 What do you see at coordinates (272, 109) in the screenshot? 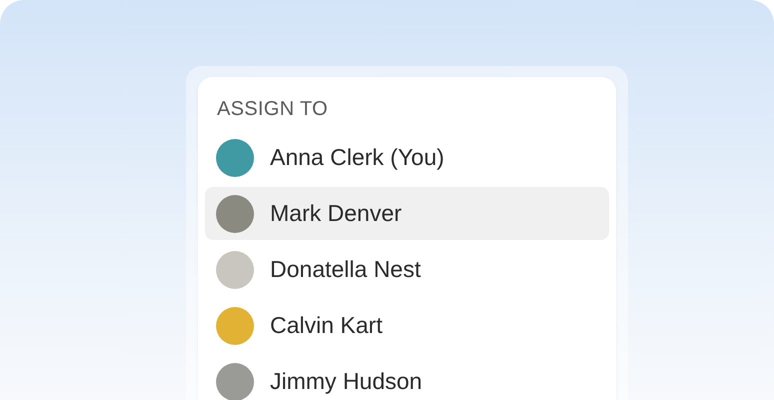
I see `menu-heading: ASSIGN TO` at bounding box center [272, 109].